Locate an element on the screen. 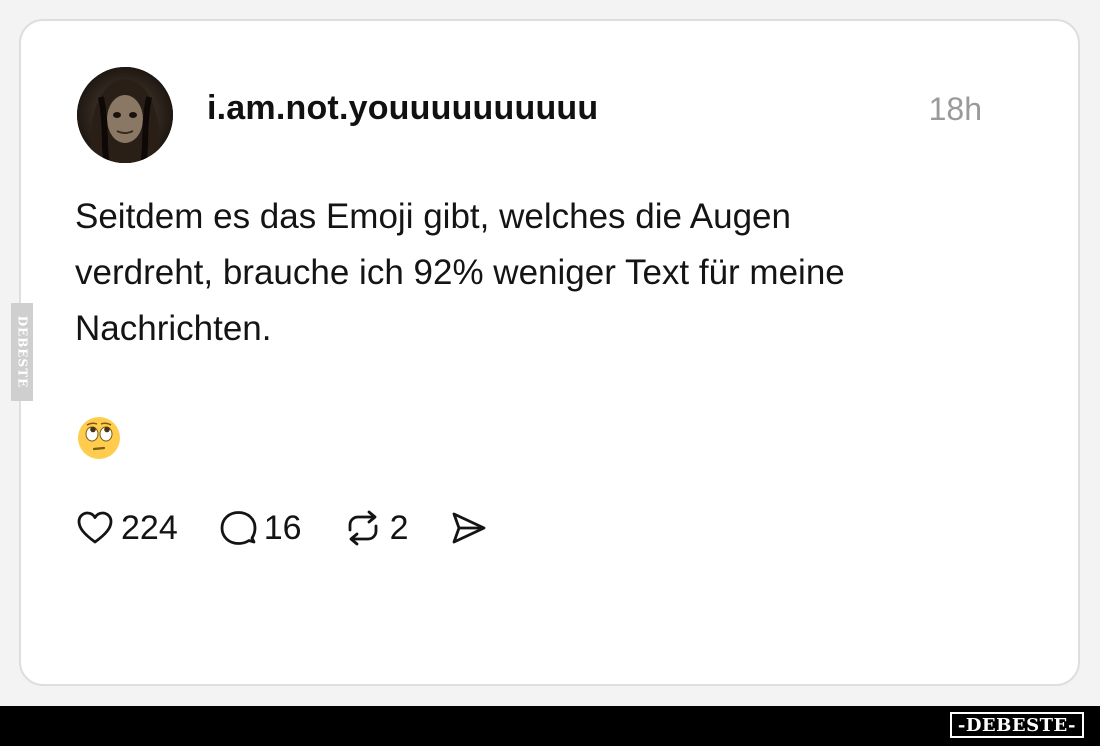 The height and width of the screenshot is (746, 1100). share-button is located at coordinates (468, 528).